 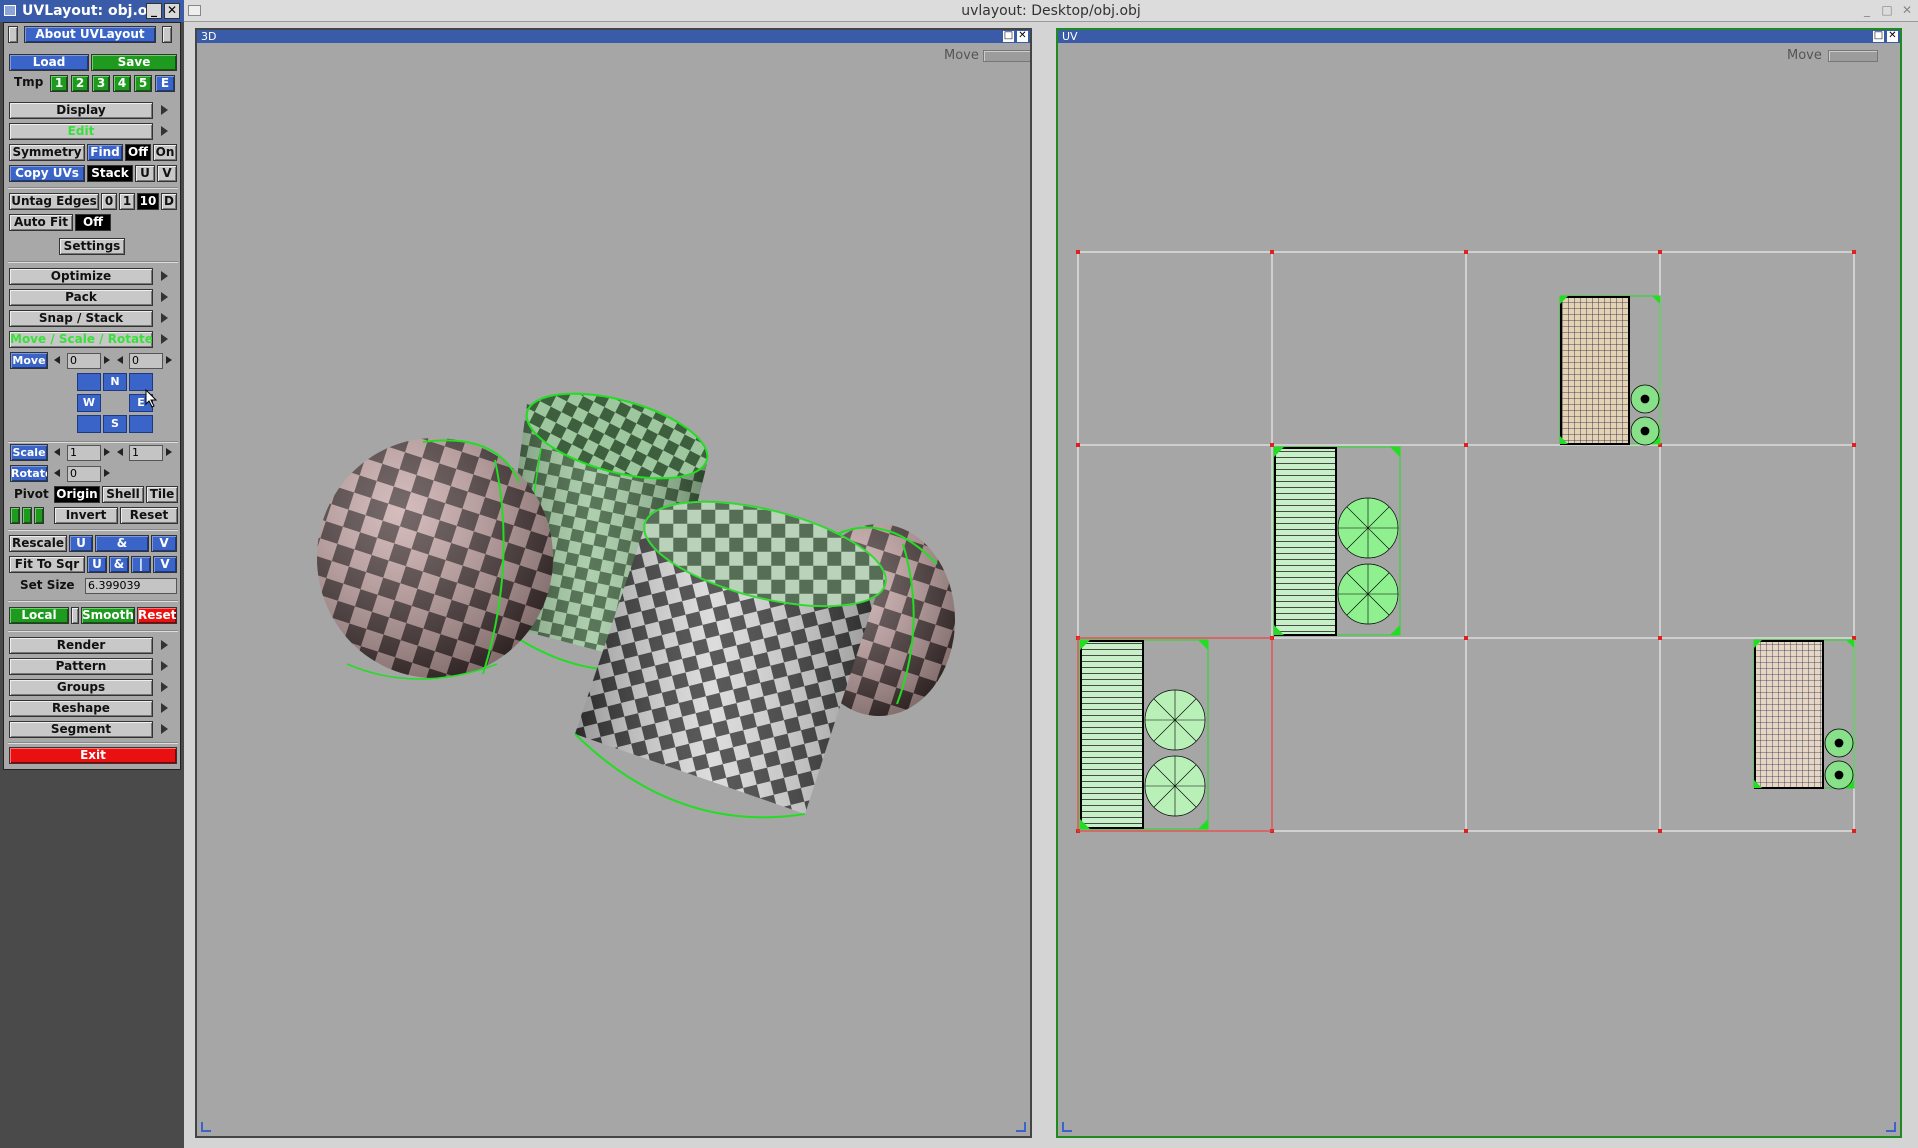 I want to click on about-button: About UVLayout, so click(x=90, y=34).